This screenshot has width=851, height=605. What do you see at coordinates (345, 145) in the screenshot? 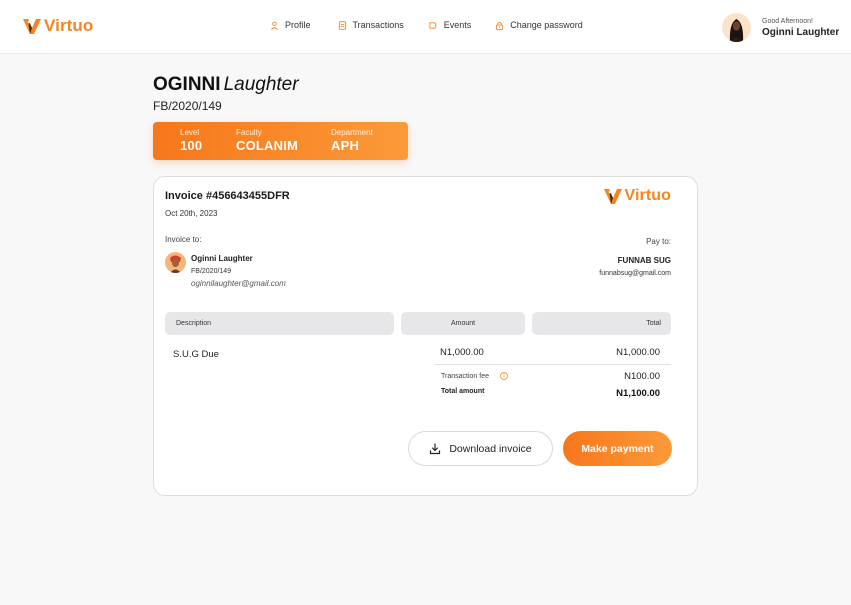
I see `info-value: APH` at bounding box center [345, 145].